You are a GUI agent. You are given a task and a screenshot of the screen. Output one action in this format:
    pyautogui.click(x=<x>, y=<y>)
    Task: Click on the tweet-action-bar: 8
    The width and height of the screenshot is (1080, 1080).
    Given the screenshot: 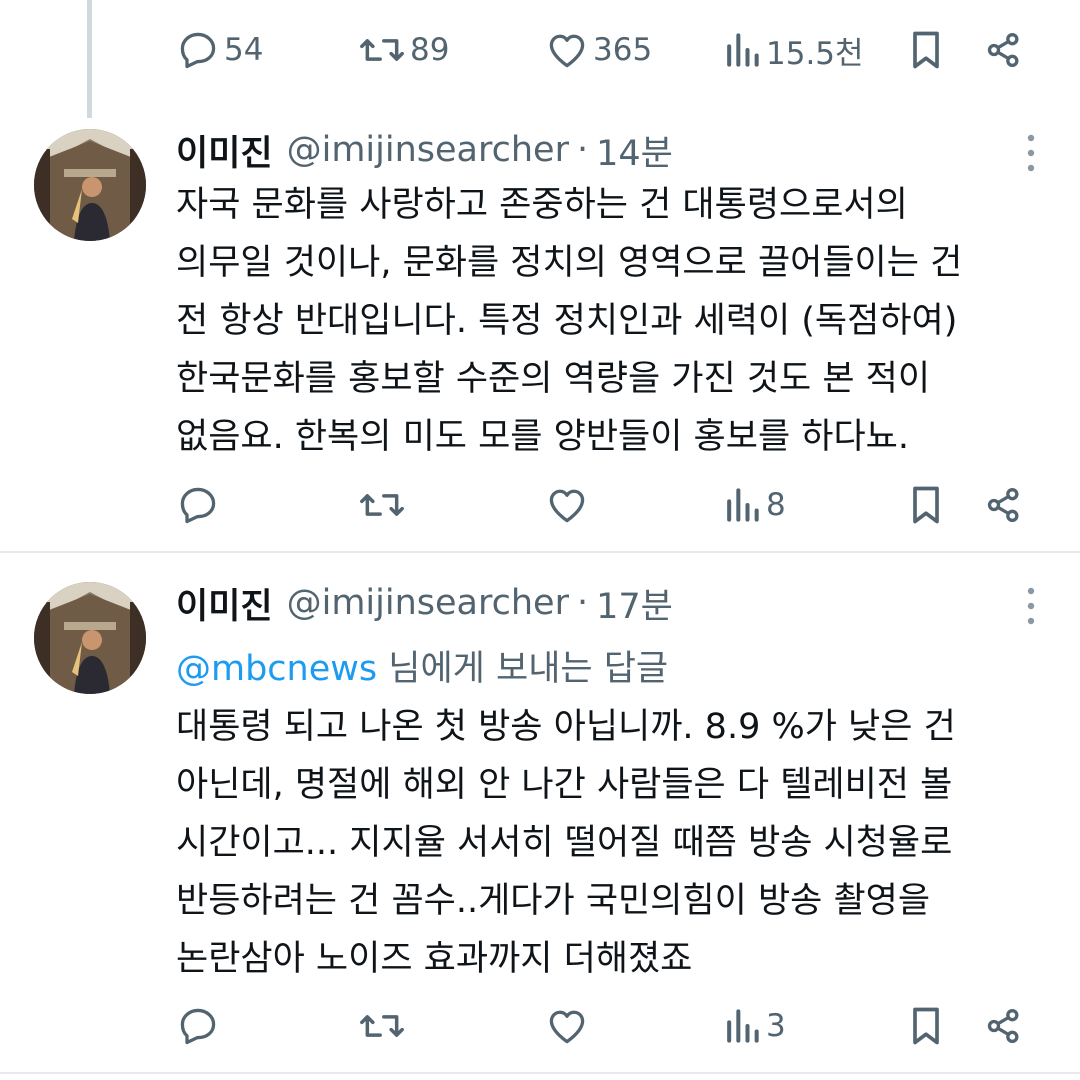 What is the action you would take?
    pyautogui.click(x=540, y=505)
    